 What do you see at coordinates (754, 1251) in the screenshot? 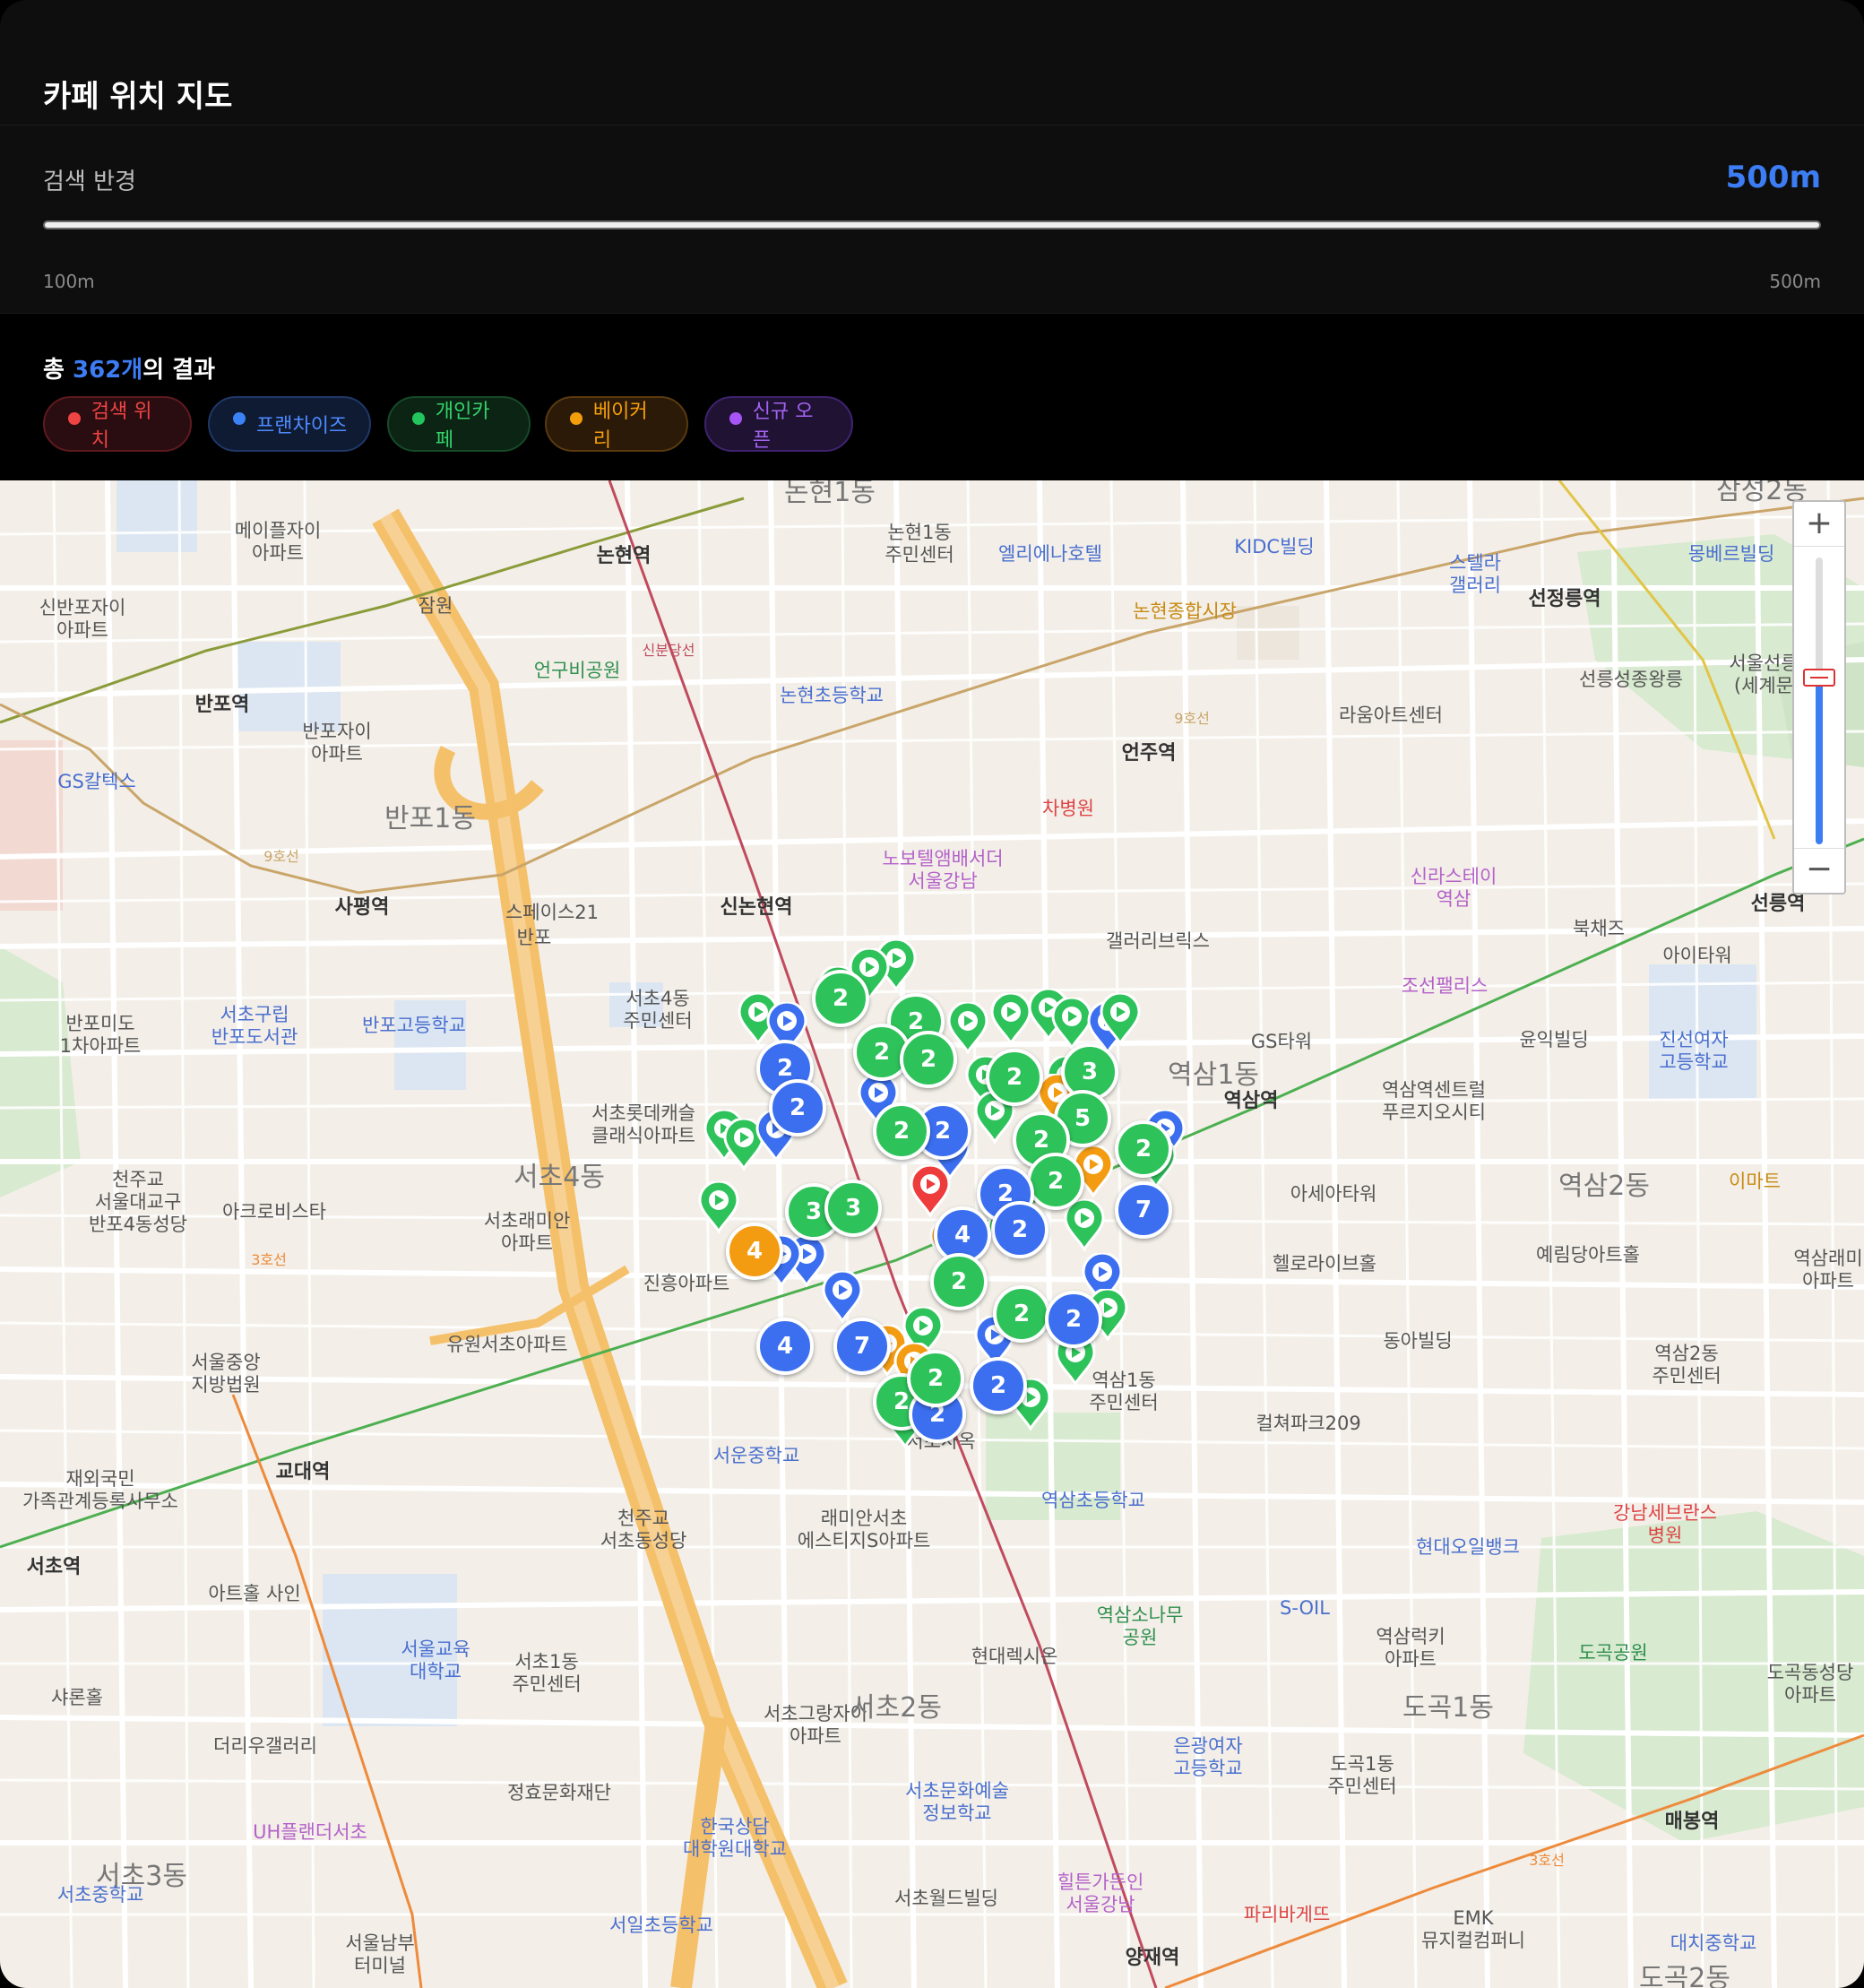
I see `cluster-marker-orange: 4` at bounding box center [754, 1251].